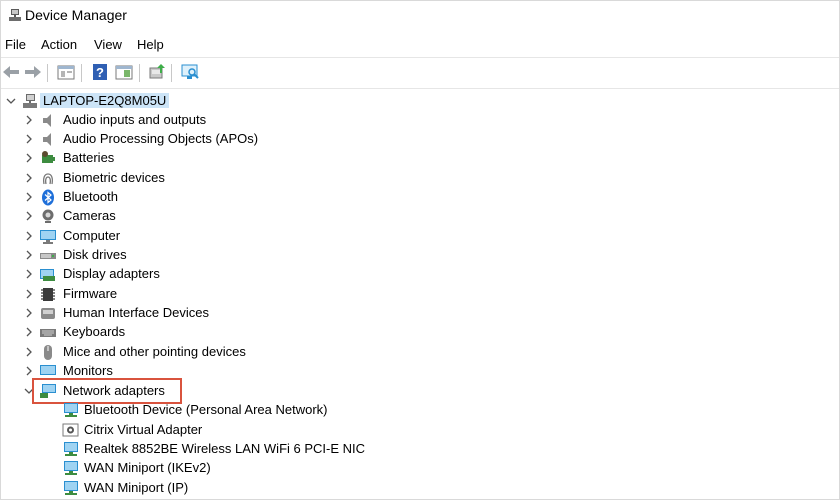 The width and height of the screenshot is (840, 501). I want to click on computer-icon, so click(30, 101).